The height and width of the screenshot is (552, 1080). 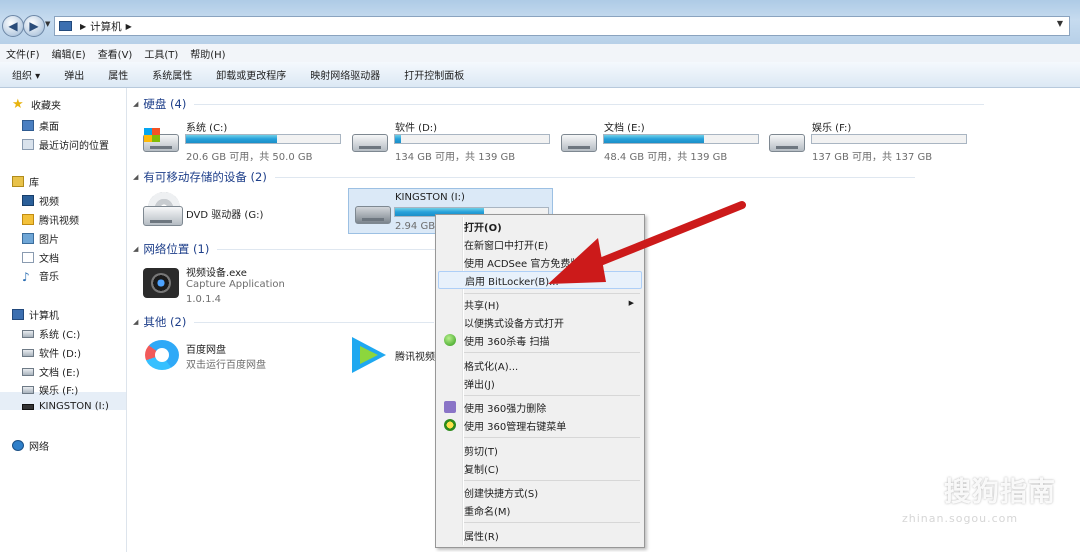 I want to click on ctx-360-scan: 使用 360杀毒 扫描, so click(x=540, y=340).